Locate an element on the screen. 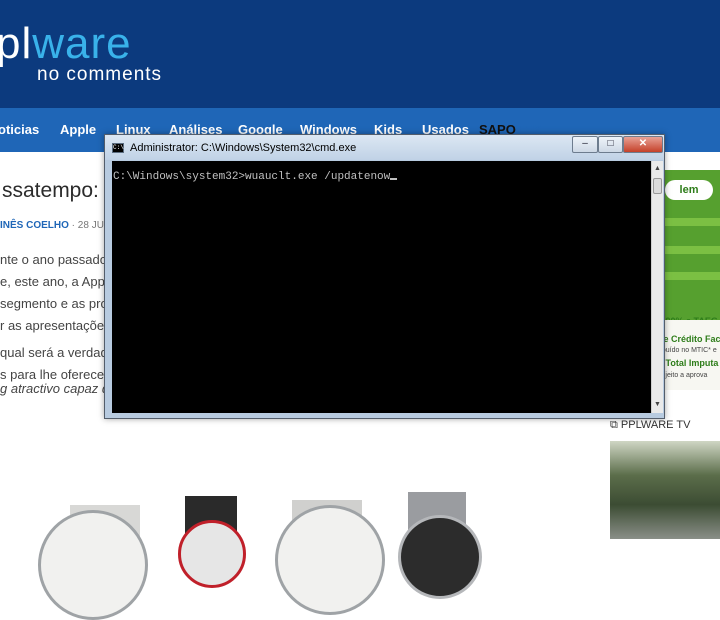 This screenshot has width=720, height=620. cmd-vertical-scrollbar: ▲ ▼ is located at coordinates (657, 287).